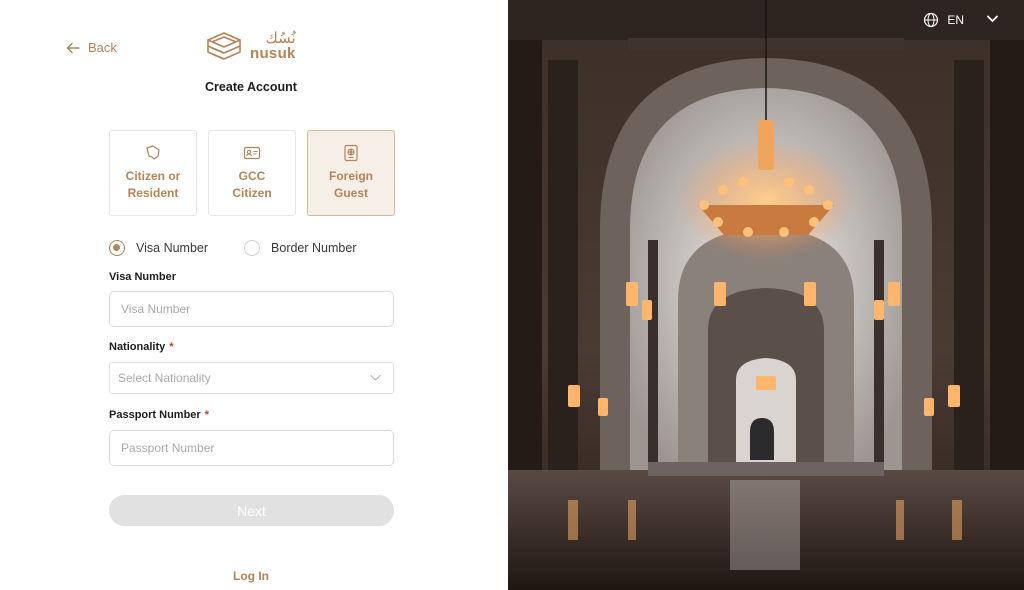 Image resolution: width=1024 pixels, height=590 pixels. Describe the element at coordinates (351, 152) in the screenshot. I see `passport-icon` at that location.